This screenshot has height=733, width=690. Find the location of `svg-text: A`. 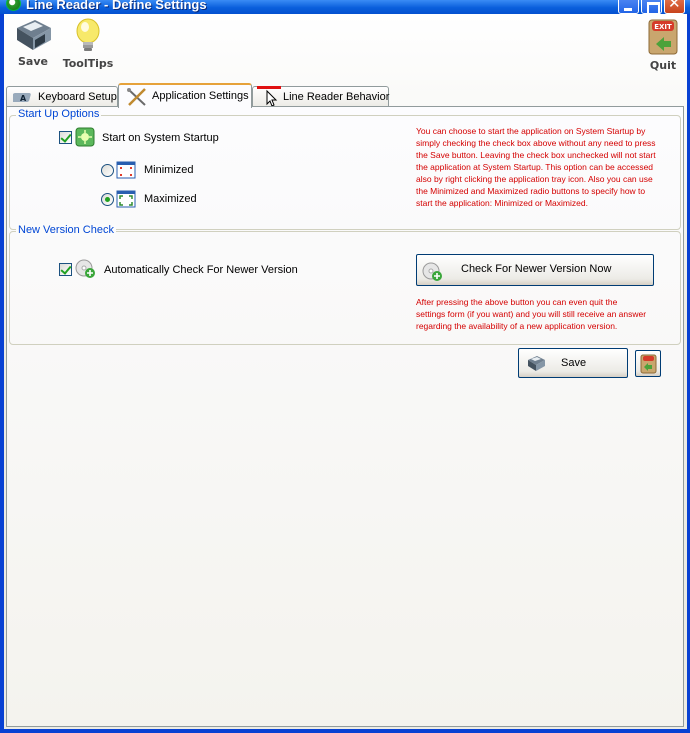

svg-text: A is located at coordinates (23, 98).